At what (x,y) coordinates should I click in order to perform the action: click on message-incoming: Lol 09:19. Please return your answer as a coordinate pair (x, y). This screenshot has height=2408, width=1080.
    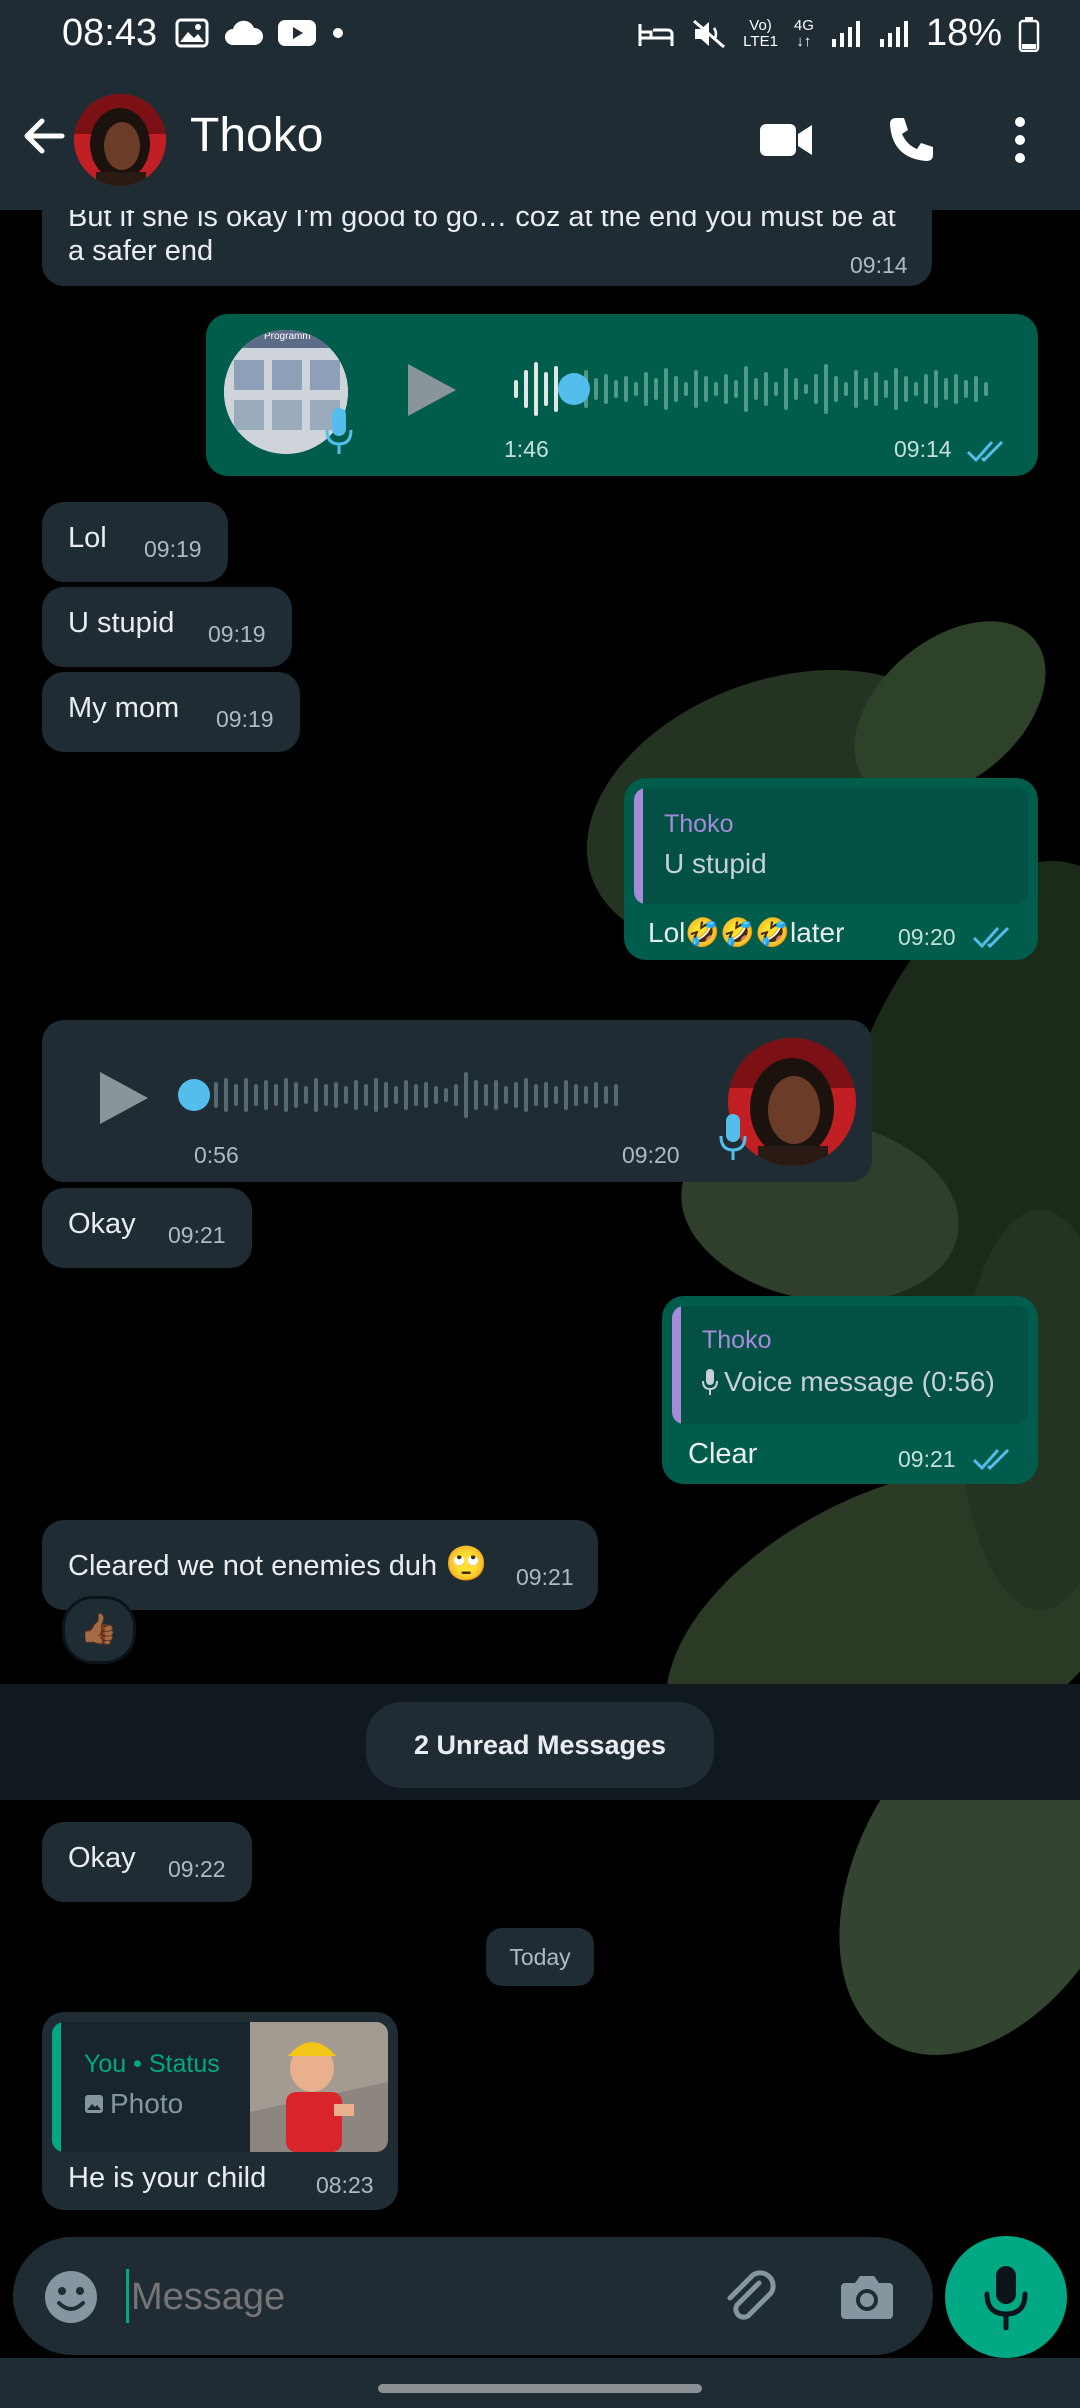
    Looking at the image, I should click on (135, 542).